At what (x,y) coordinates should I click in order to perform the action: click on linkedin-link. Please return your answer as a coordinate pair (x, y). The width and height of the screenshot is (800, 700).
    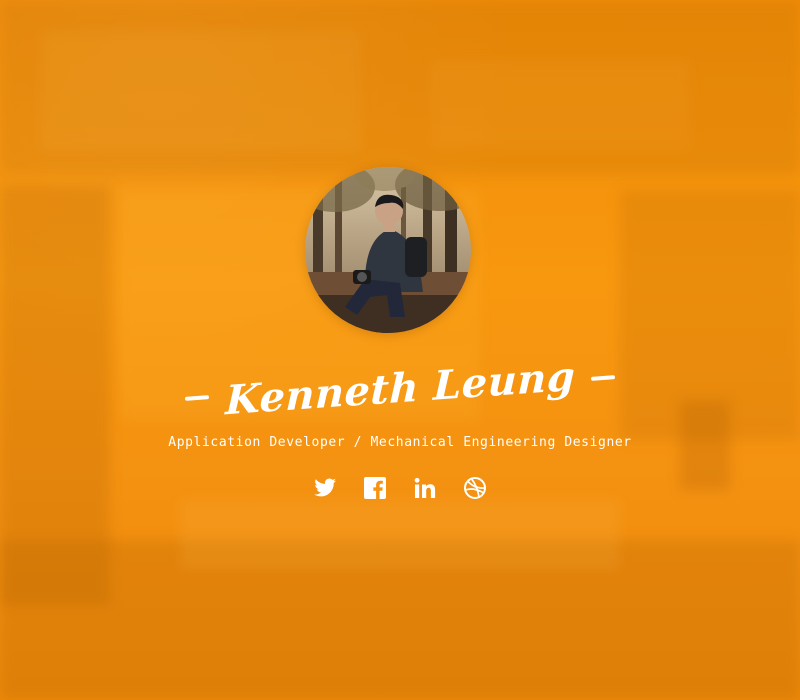
    Looking at the image, I should click on (425, 488).